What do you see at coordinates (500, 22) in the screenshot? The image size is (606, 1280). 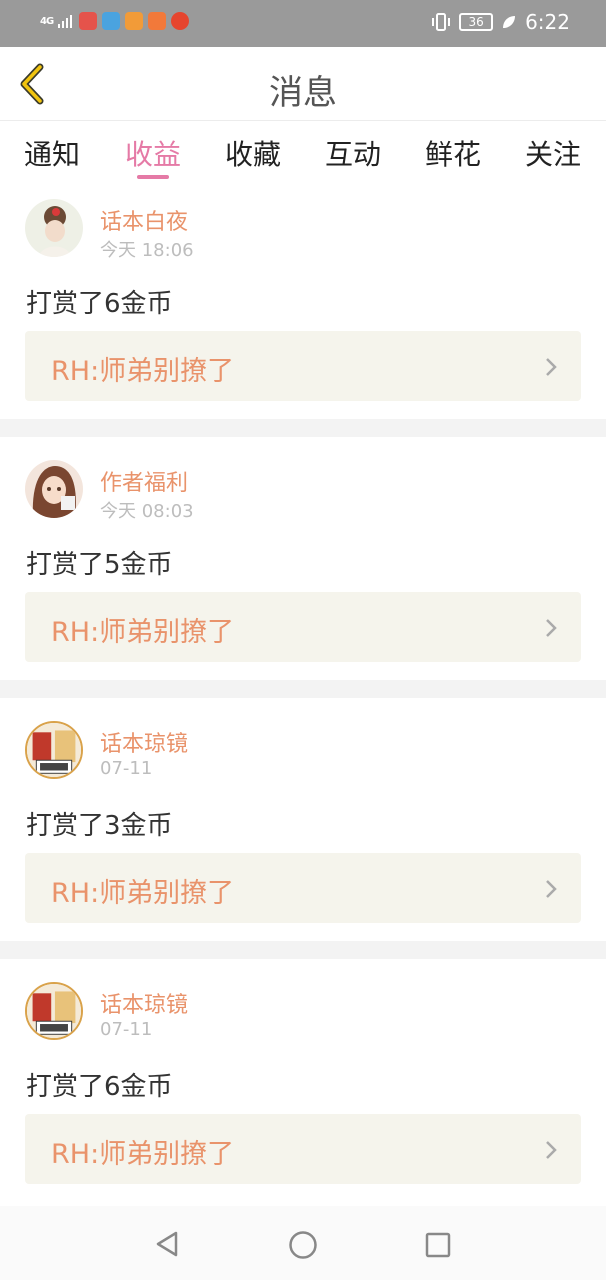 I see `status-right: 36 6:22` at bounding box center [500, 22].